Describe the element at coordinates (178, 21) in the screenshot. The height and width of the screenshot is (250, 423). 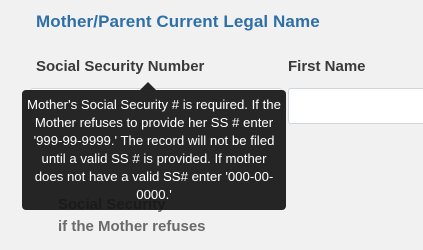
I see `section-title: Mother/Parent Current Legal Name` at that location.